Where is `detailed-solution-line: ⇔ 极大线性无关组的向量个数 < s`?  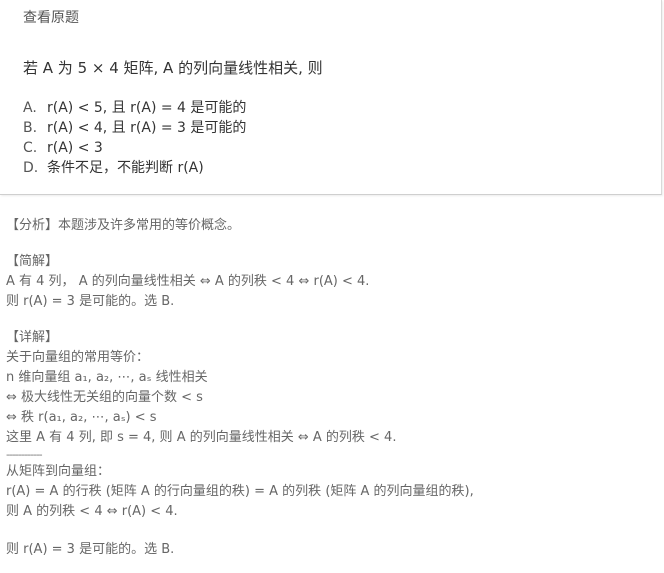 detailed-solution-line: ⇔ 极大线性无关组的向量个数 < s is located at coordinates (104, 397).